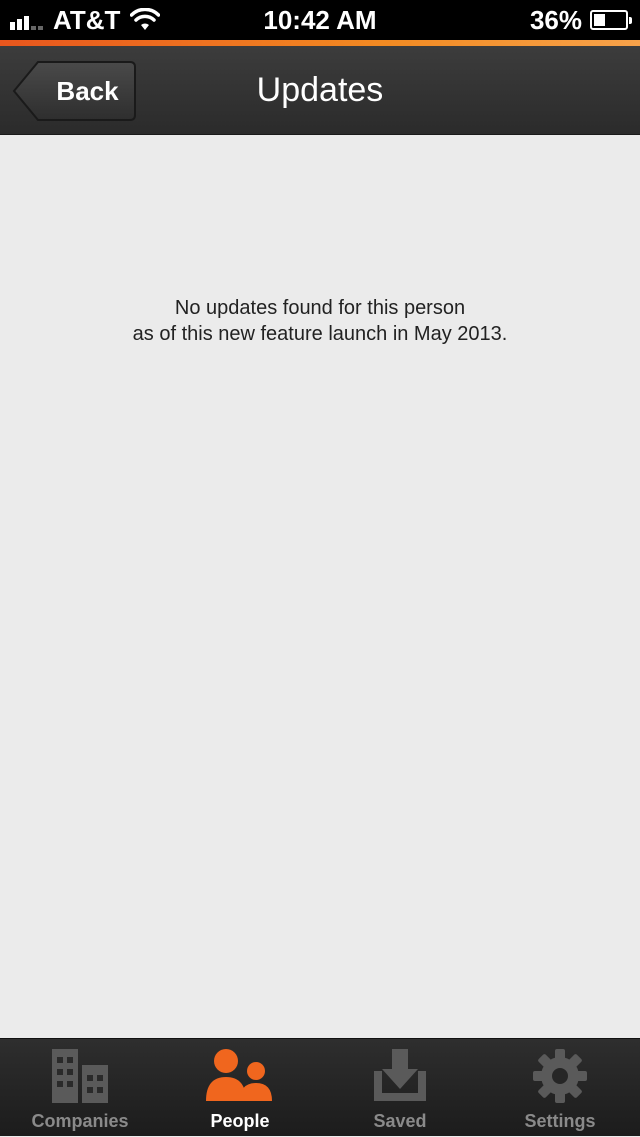 The height and width of the screenshot is (1137, 640). Describe the element at coordinates (240, 1121) in the screenshot. I see `tab-label-people: People` at that location.